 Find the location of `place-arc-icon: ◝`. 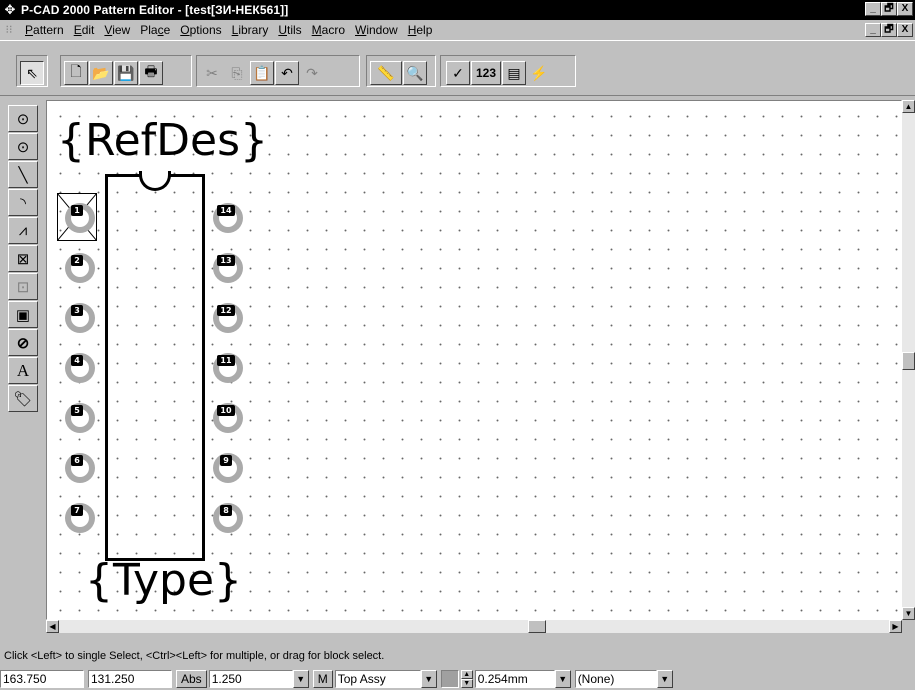

place-arc-icon: ◝ is located at coordinates (23, 203).